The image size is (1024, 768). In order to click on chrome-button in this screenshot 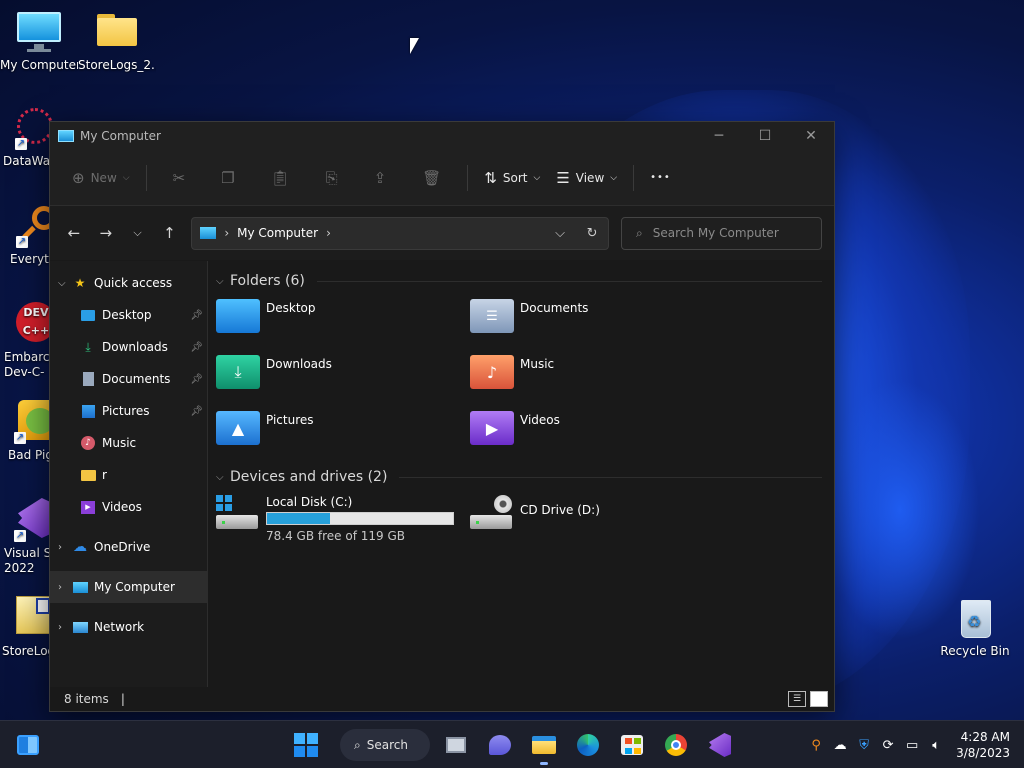, I will do `click(676, 745)`.